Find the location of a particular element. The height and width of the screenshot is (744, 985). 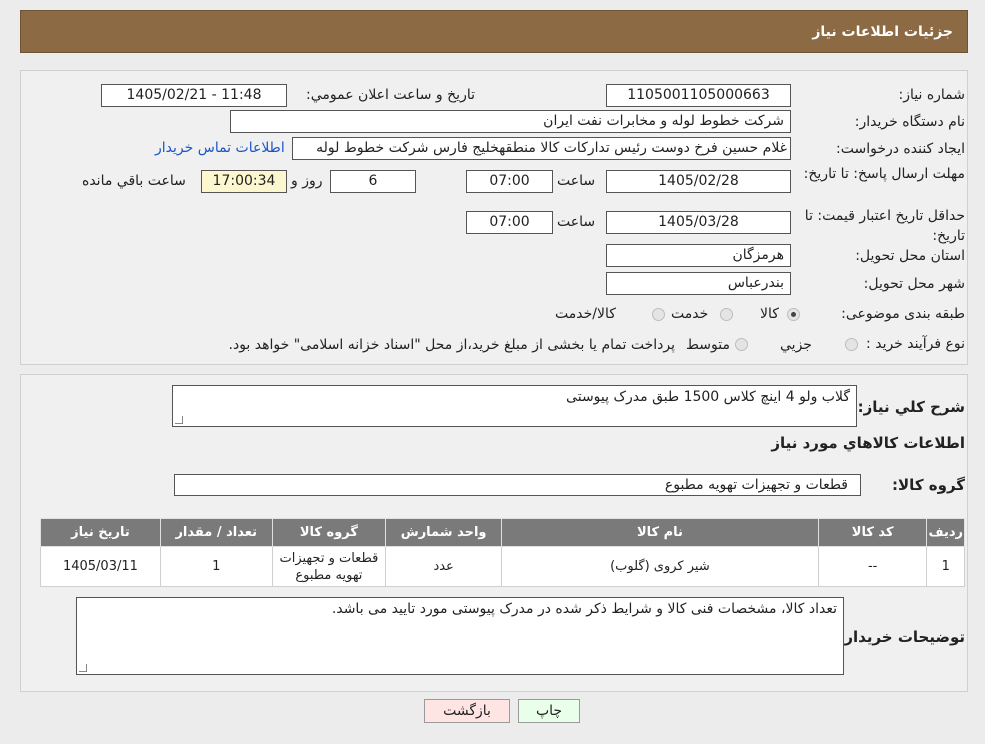

process-radio-minor is located at coordinates (851, 344).